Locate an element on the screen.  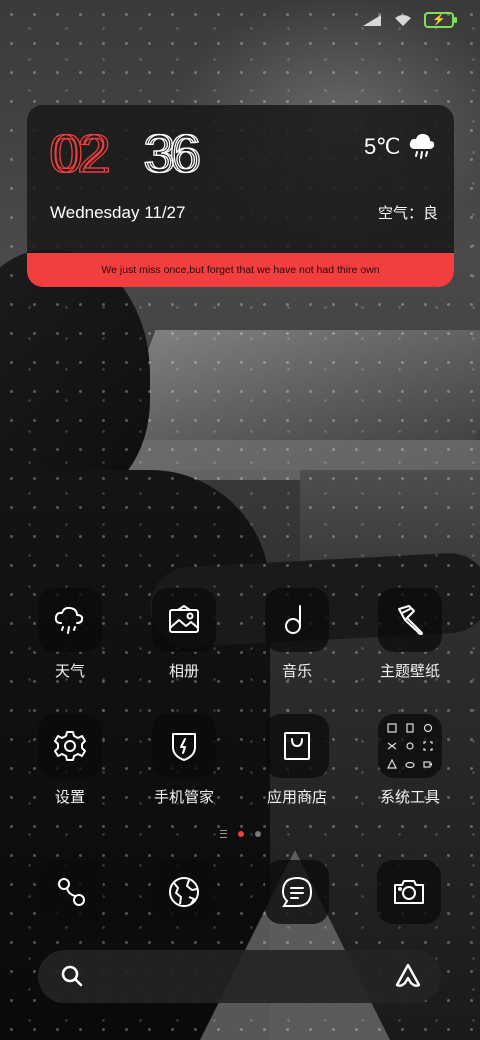
svg-text: 36 is located at coordinates (173, 151).